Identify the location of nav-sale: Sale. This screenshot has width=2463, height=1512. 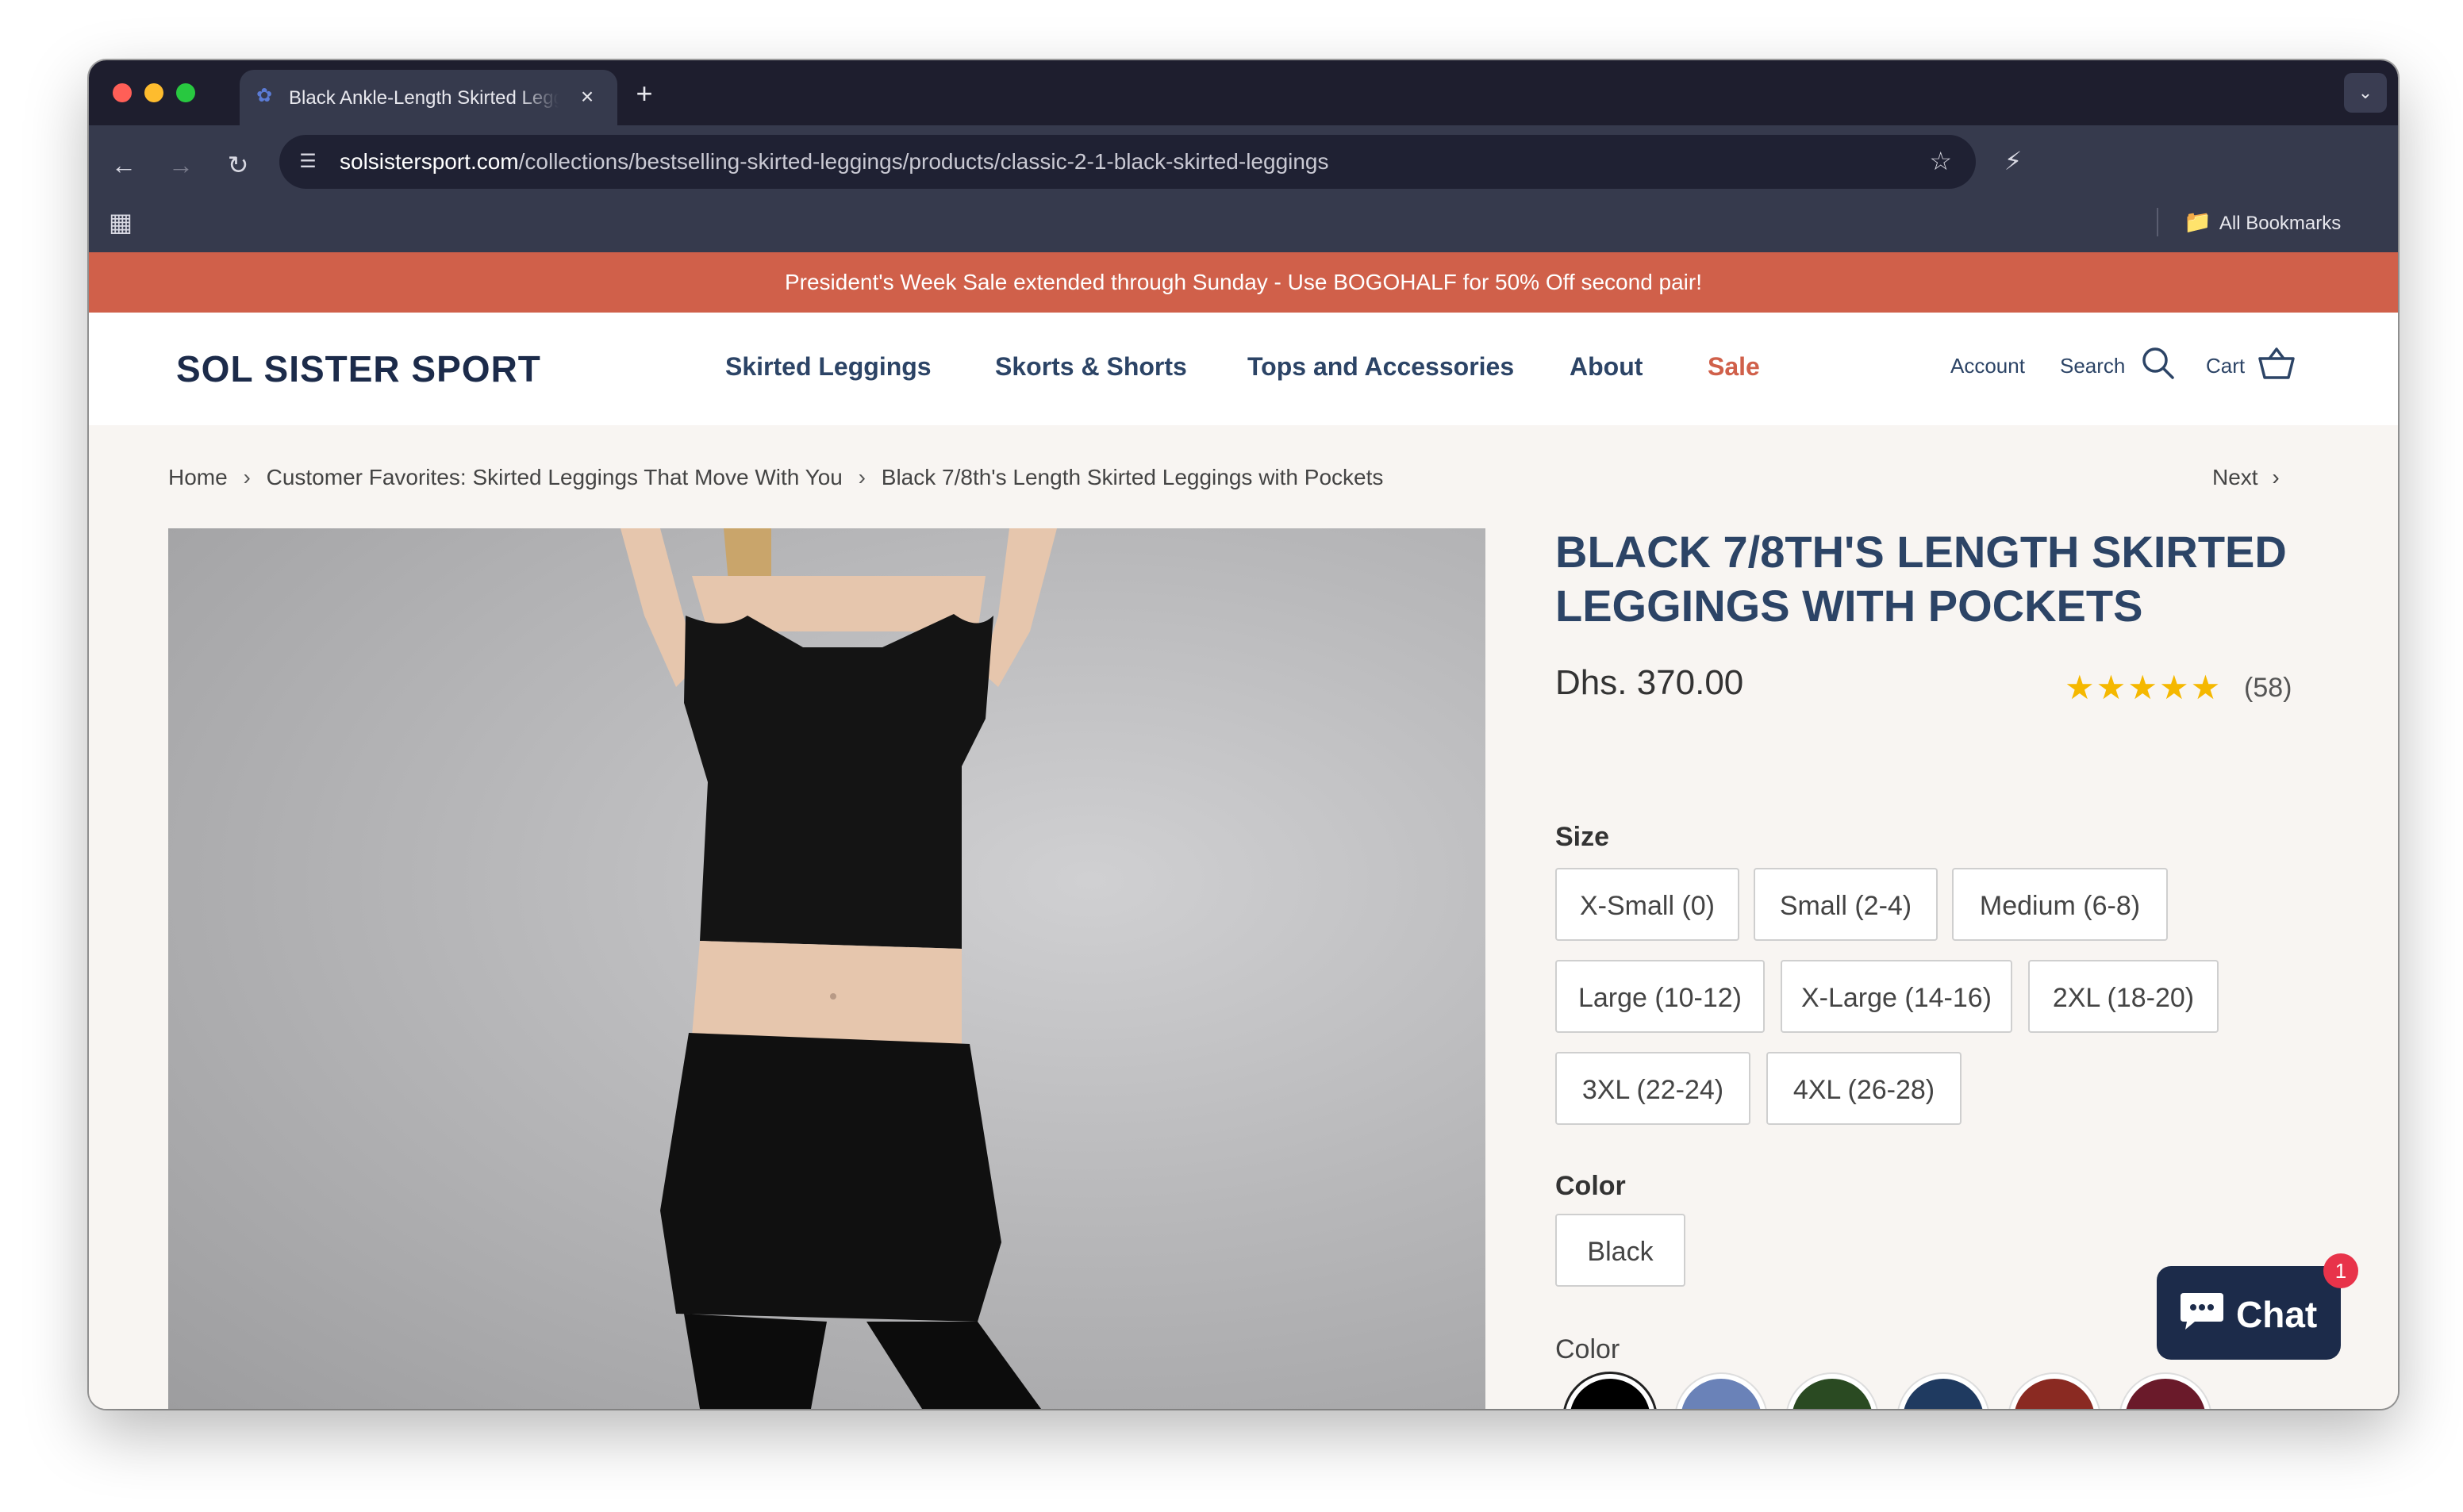
(1734, 367).